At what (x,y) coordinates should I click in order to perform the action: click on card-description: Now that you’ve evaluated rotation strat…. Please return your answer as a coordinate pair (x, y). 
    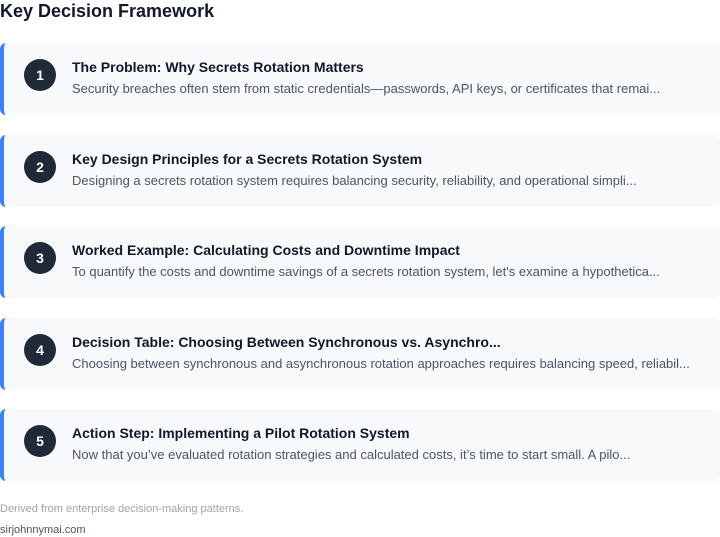
    Looking at the image, I should click on (351, 454).